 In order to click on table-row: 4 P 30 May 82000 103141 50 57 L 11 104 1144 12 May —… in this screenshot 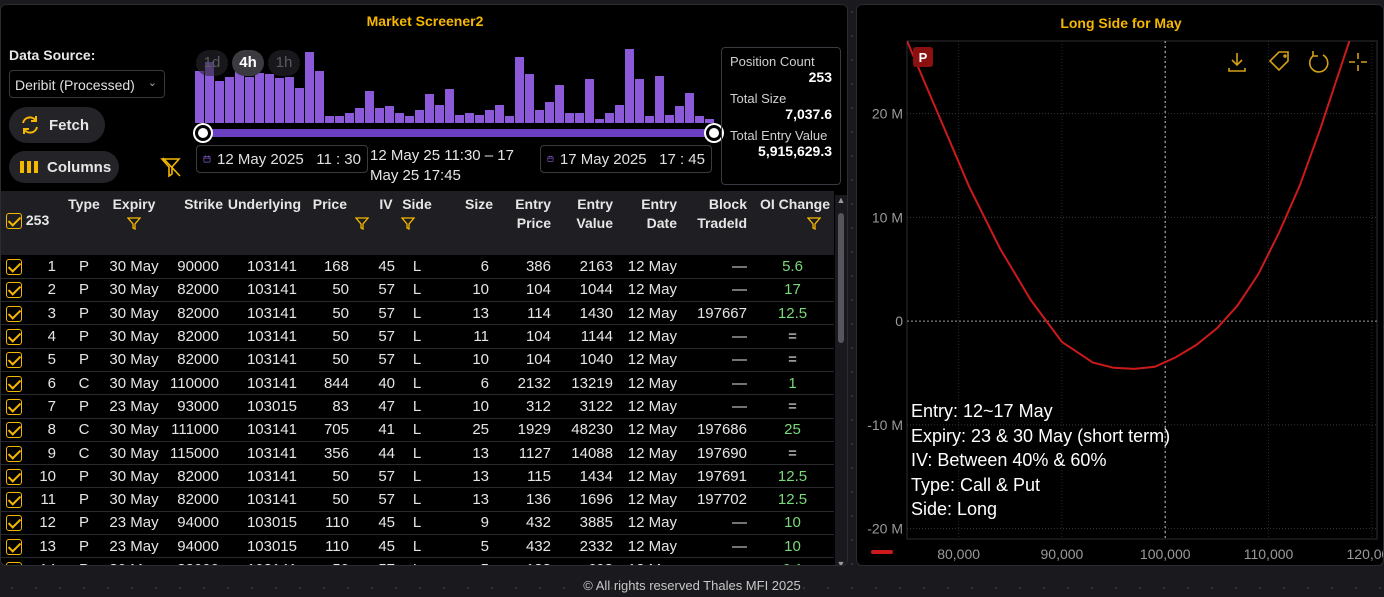, I will do `click(417, 336)`.